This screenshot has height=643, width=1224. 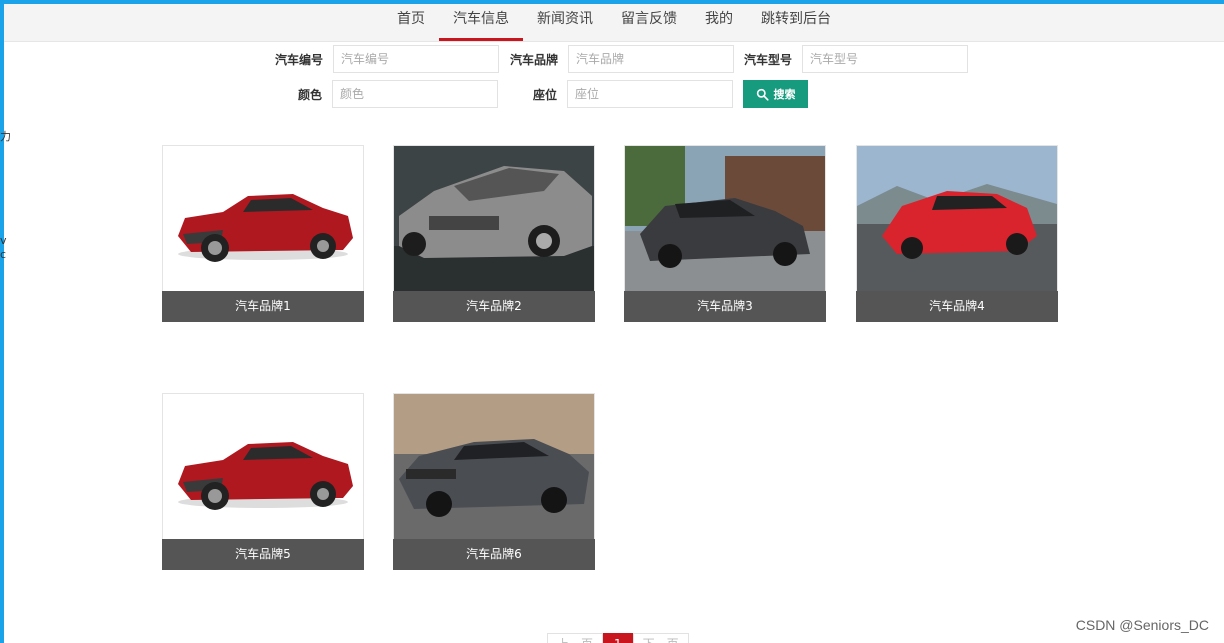 I want to click on car-card: 汽车品牌6, so click(x=494, y=481).